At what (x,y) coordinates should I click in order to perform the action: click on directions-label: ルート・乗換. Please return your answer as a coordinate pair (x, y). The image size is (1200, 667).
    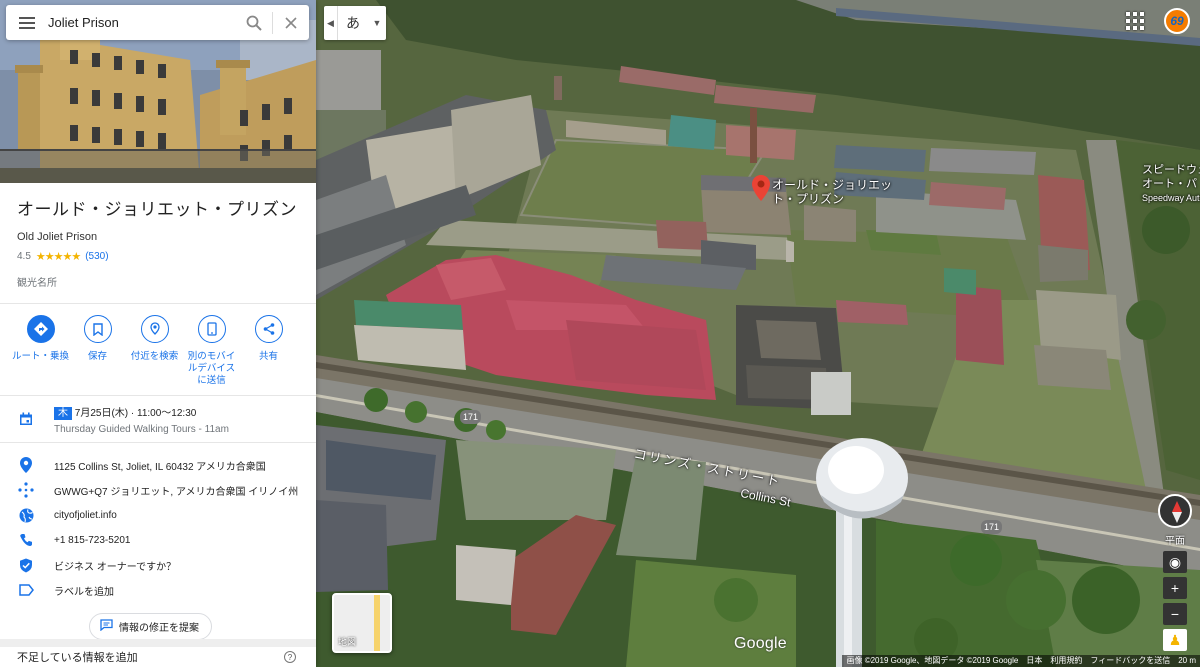
    Looking at the image, I should click on (41, 356).